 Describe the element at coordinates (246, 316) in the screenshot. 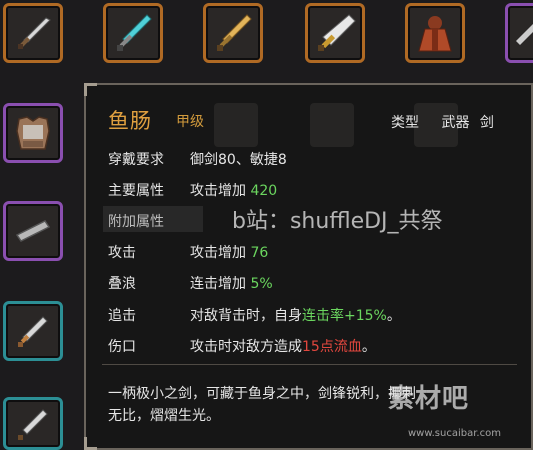

I see `stat-value: 对敌背击时，自身` at that location.